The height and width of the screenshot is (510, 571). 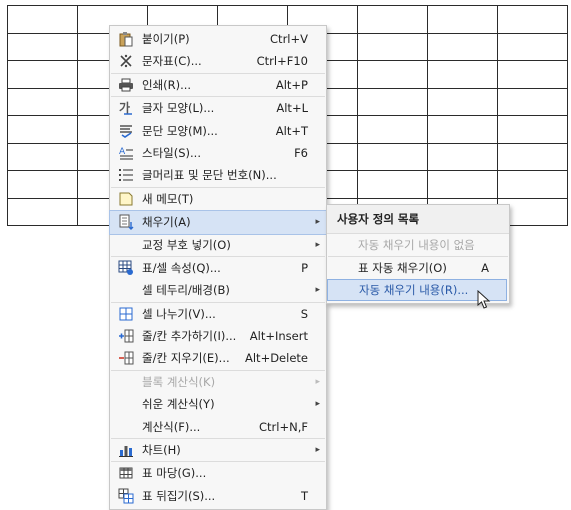 What do you see at coordinates (126, 358) in the screenshot?
I see `delete-row-icon` at bounding box center [126, 358].